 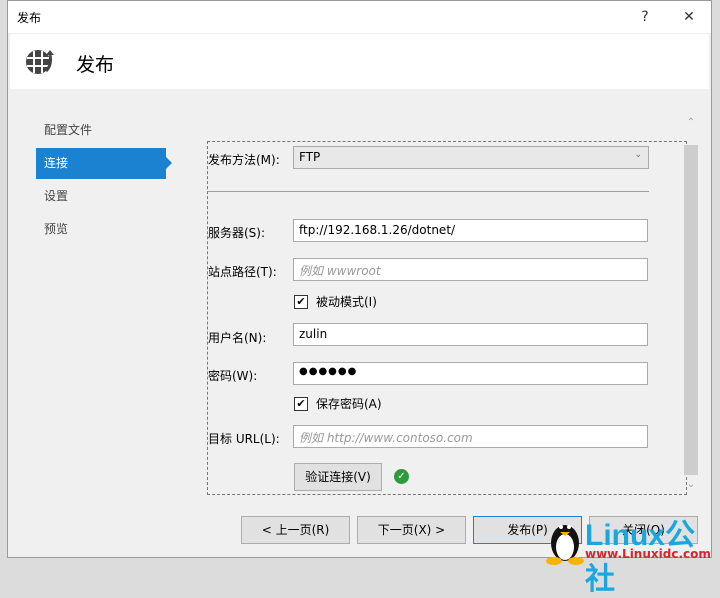 I want to click on globe-publish-icon, so click(x=40, y=62).